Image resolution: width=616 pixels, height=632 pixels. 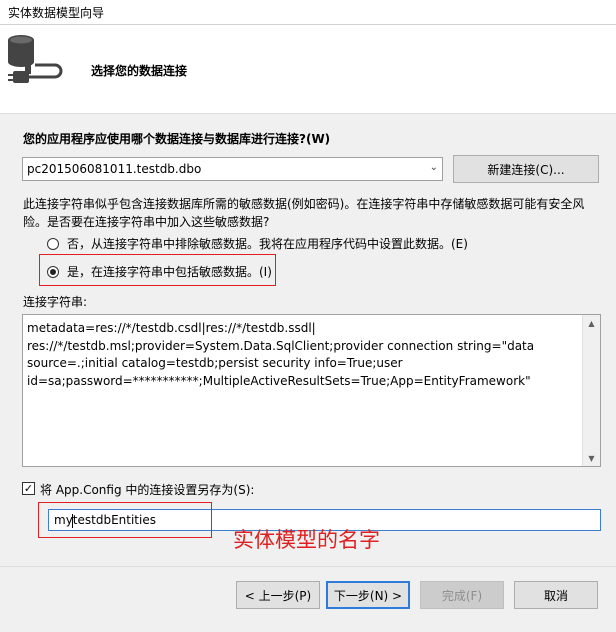 What do you see at coordinates (591, 323) in the screenshot?
I see `scroll-up-icon: ▲` at bounding box center [591, 323].